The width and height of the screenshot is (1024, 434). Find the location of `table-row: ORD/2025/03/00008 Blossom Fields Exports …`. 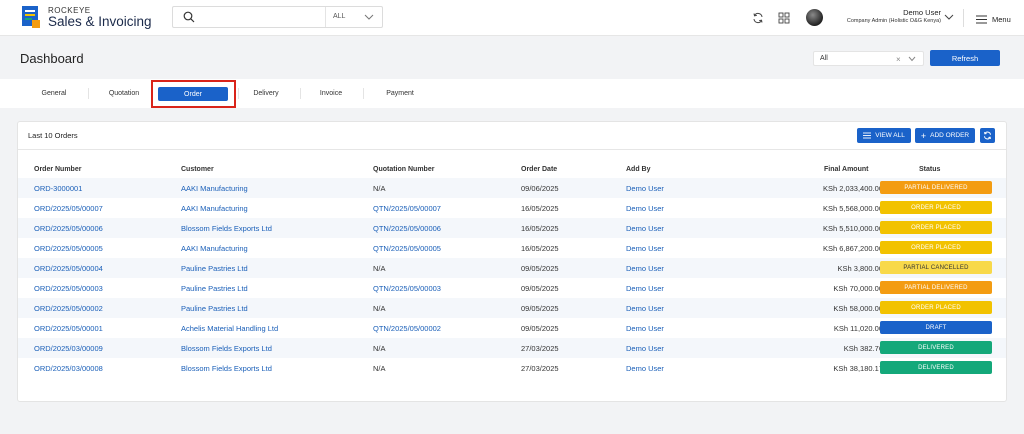

table-row: ORD/2025/03/00008 Blossom Fields Exports … is located at coordinates (512, 368).